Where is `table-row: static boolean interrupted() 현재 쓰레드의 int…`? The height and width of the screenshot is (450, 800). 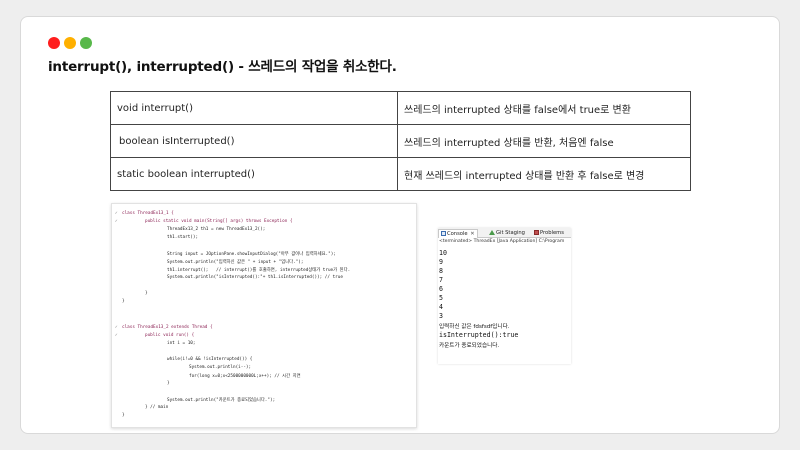 table-row: static boolean interrupted() 현재 쓰레드의 int… is located at coordinates (400, 174).